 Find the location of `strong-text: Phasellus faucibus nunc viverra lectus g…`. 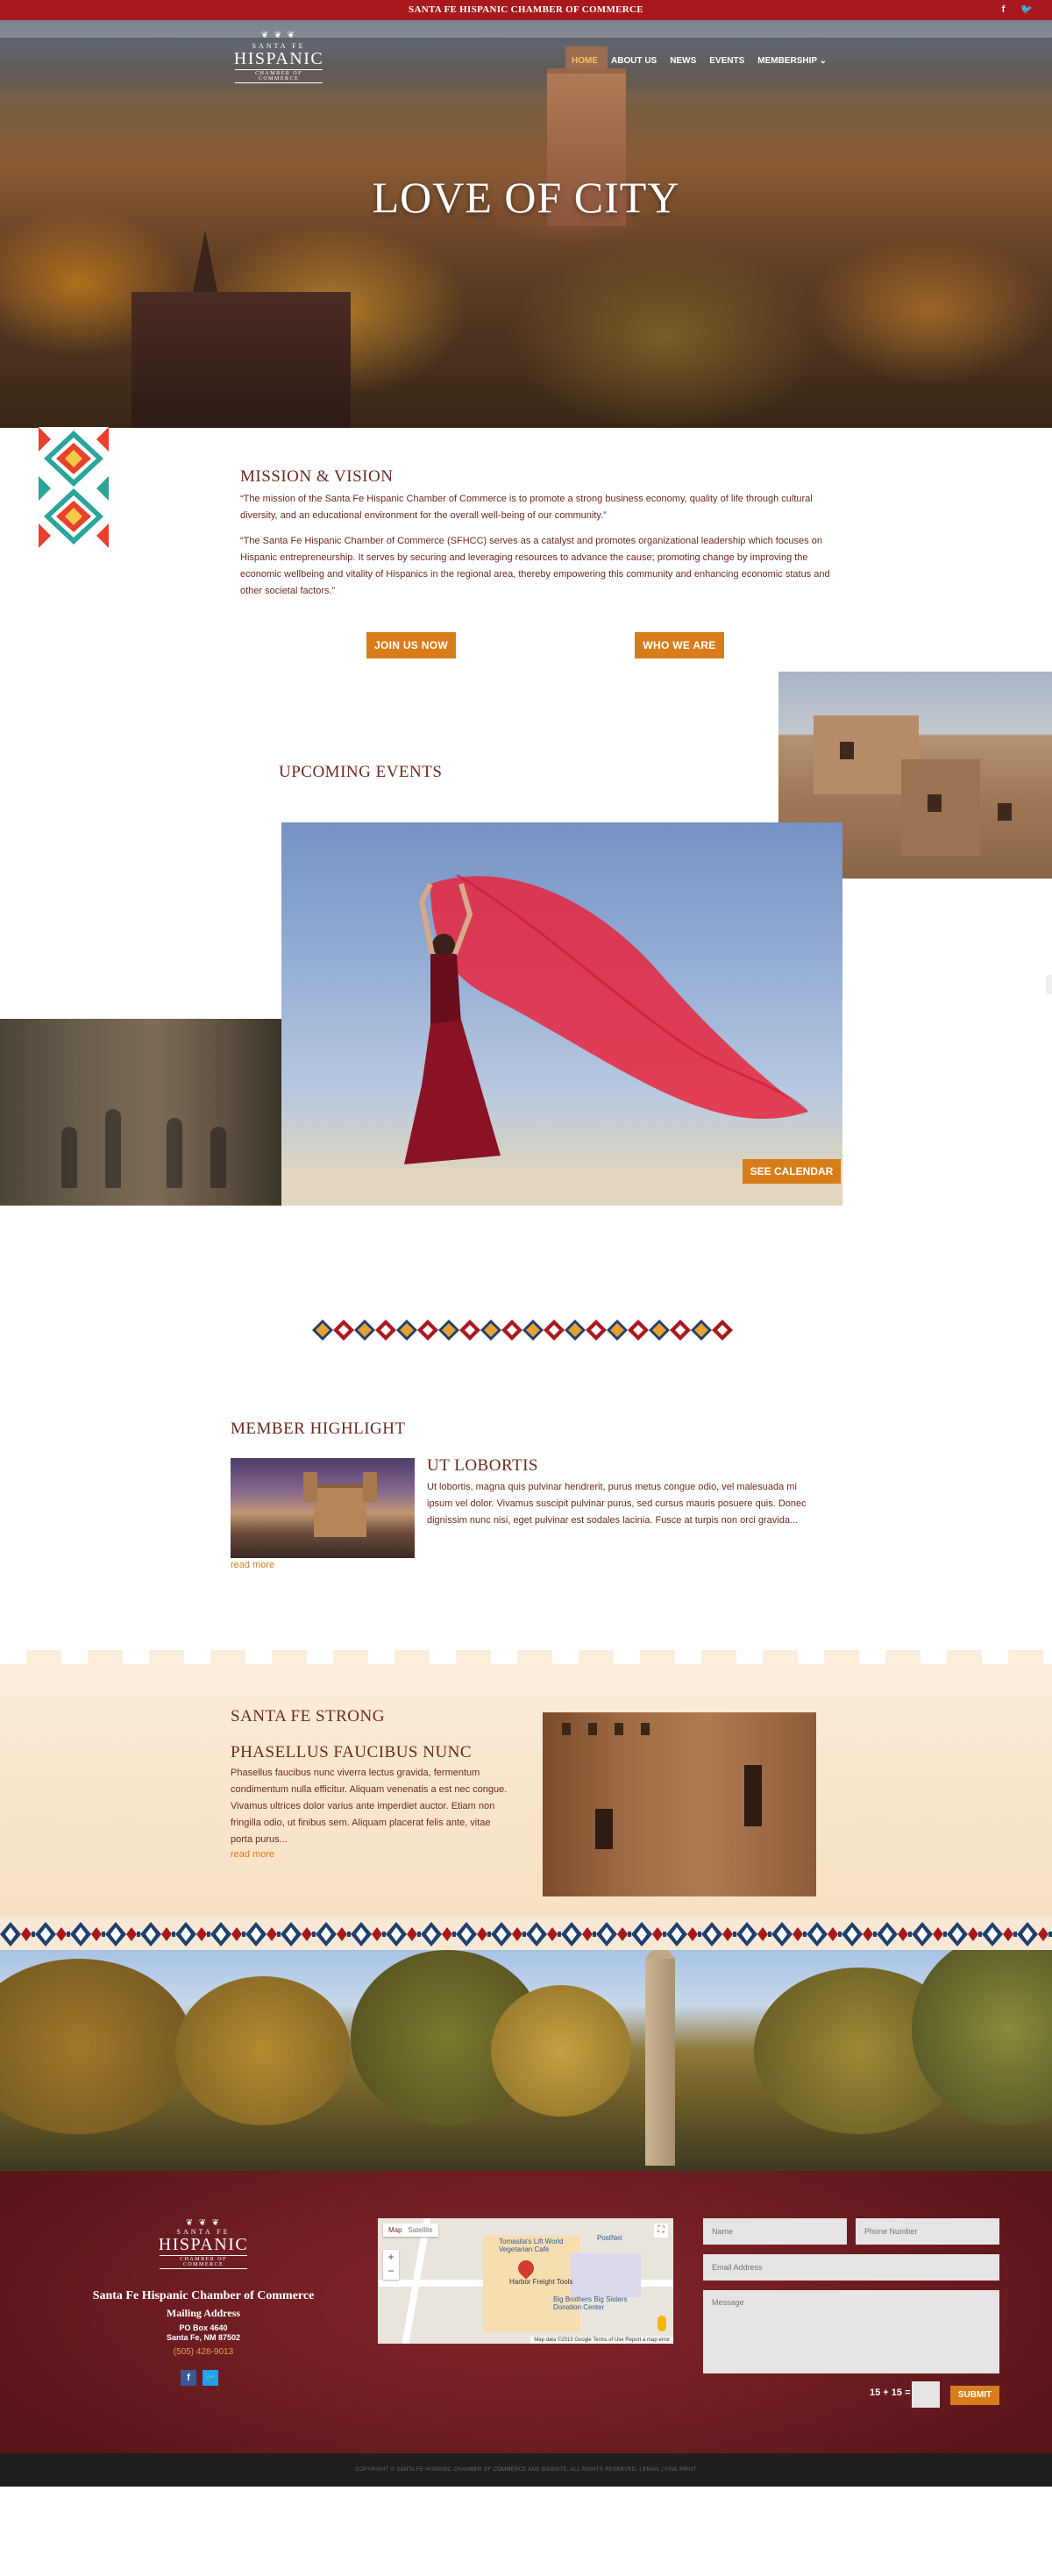

strong-text: Phasellus faucibus nunc viverra lectus g… is located at coordinates (369, 1806).